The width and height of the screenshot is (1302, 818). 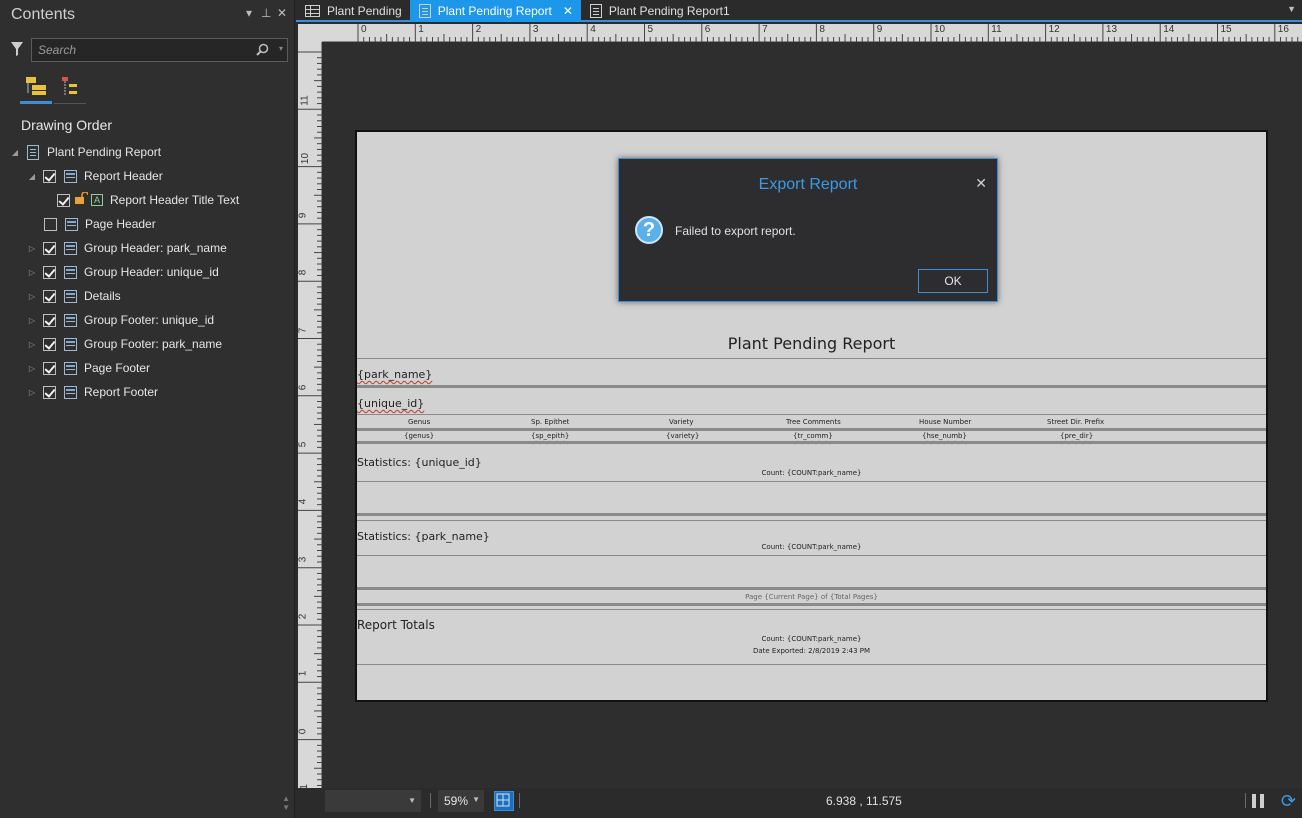 What do you see at coordinates (550, 422) in the screenshot?
I see `column-header: Sp. Epithet` at bounding box center [550, 422].